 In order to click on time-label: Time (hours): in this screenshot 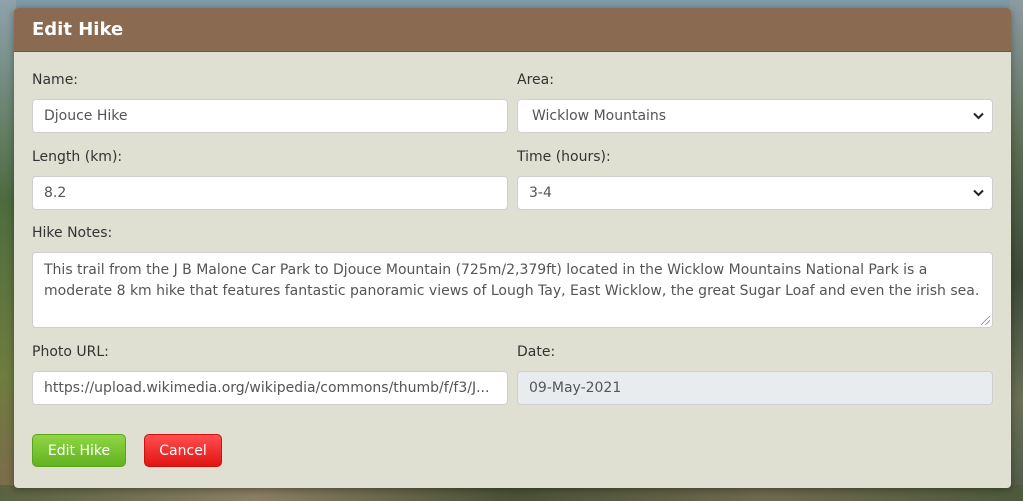, I will do `click(564, 157)`.